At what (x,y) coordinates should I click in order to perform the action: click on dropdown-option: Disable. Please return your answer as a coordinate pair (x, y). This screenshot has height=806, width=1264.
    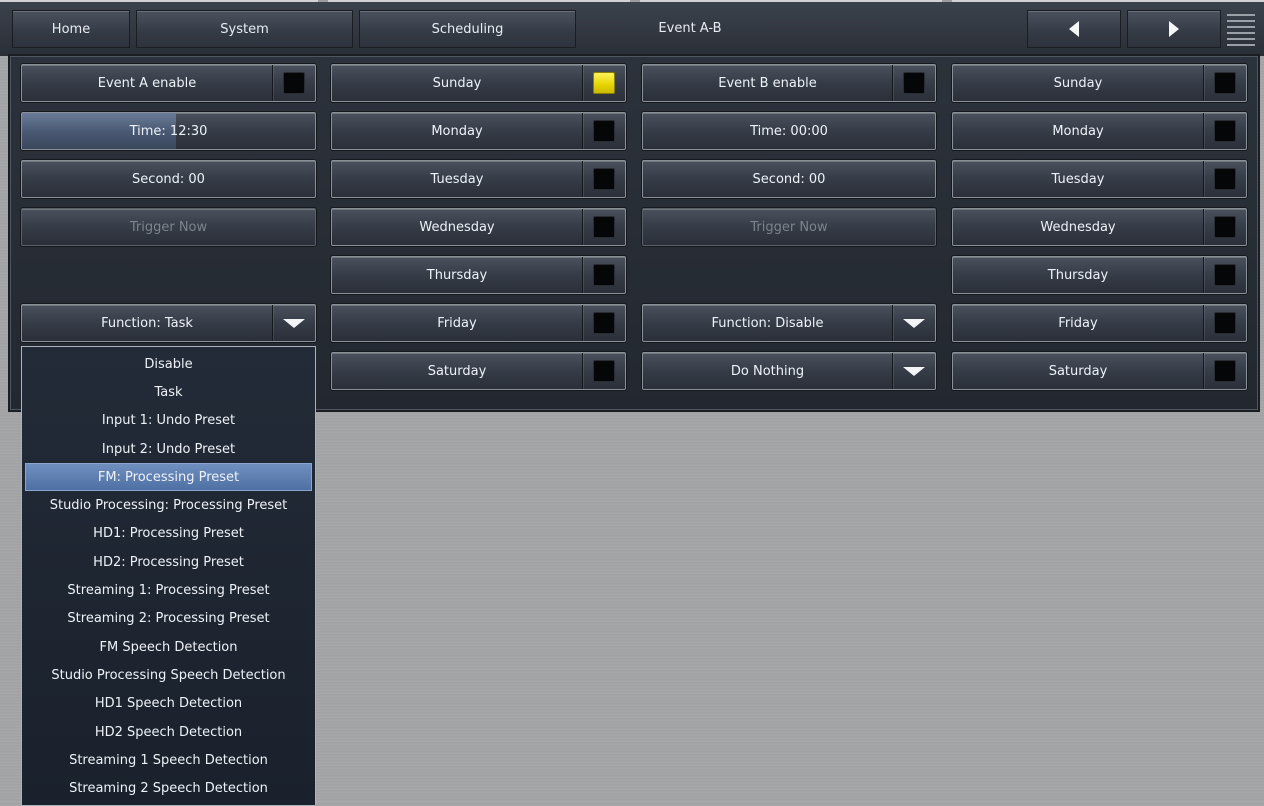
    Looking at the image, I should click on (168, 364).